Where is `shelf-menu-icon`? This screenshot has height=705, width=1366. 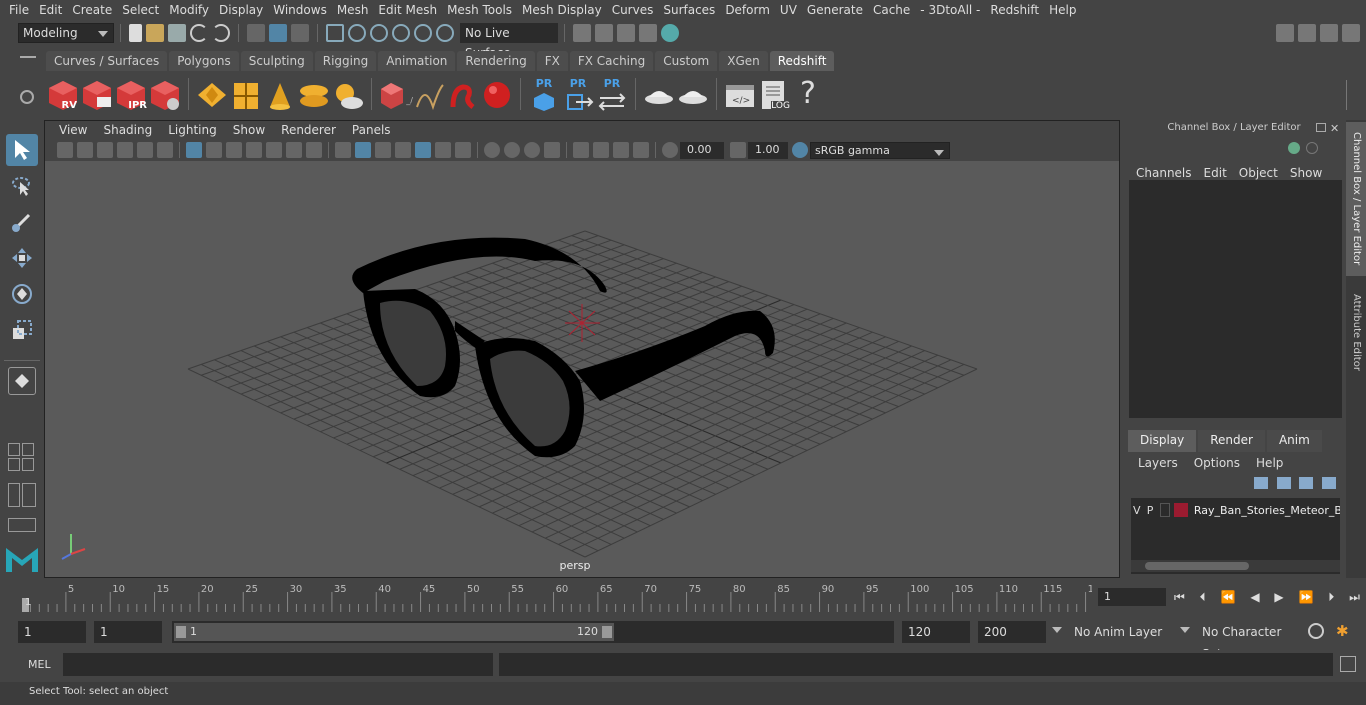
shelf-menu-icon is located at coordinates (28, 57).